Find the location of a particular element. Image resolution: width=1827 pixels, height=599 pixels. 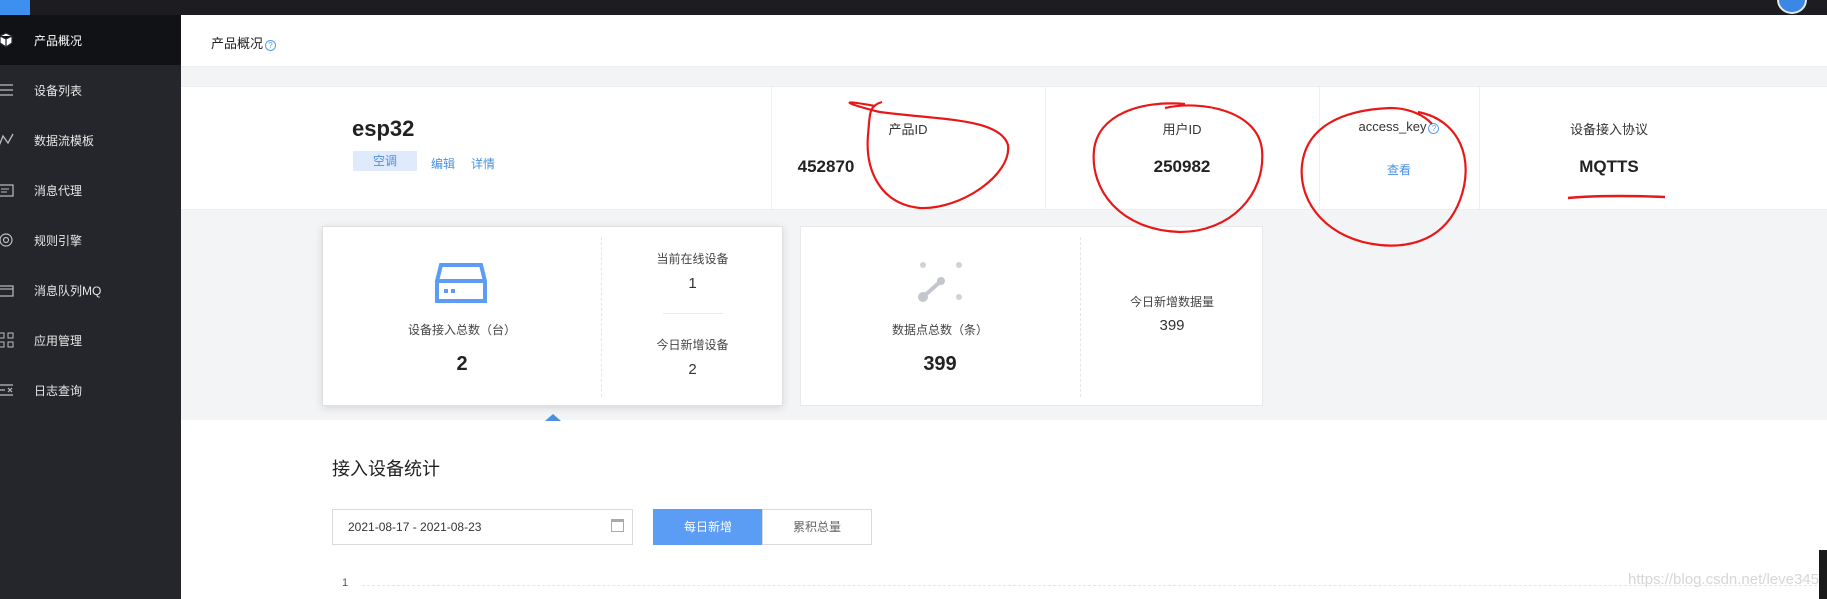

access-key-label-text: access_key is located at coordinates (1392, 126).